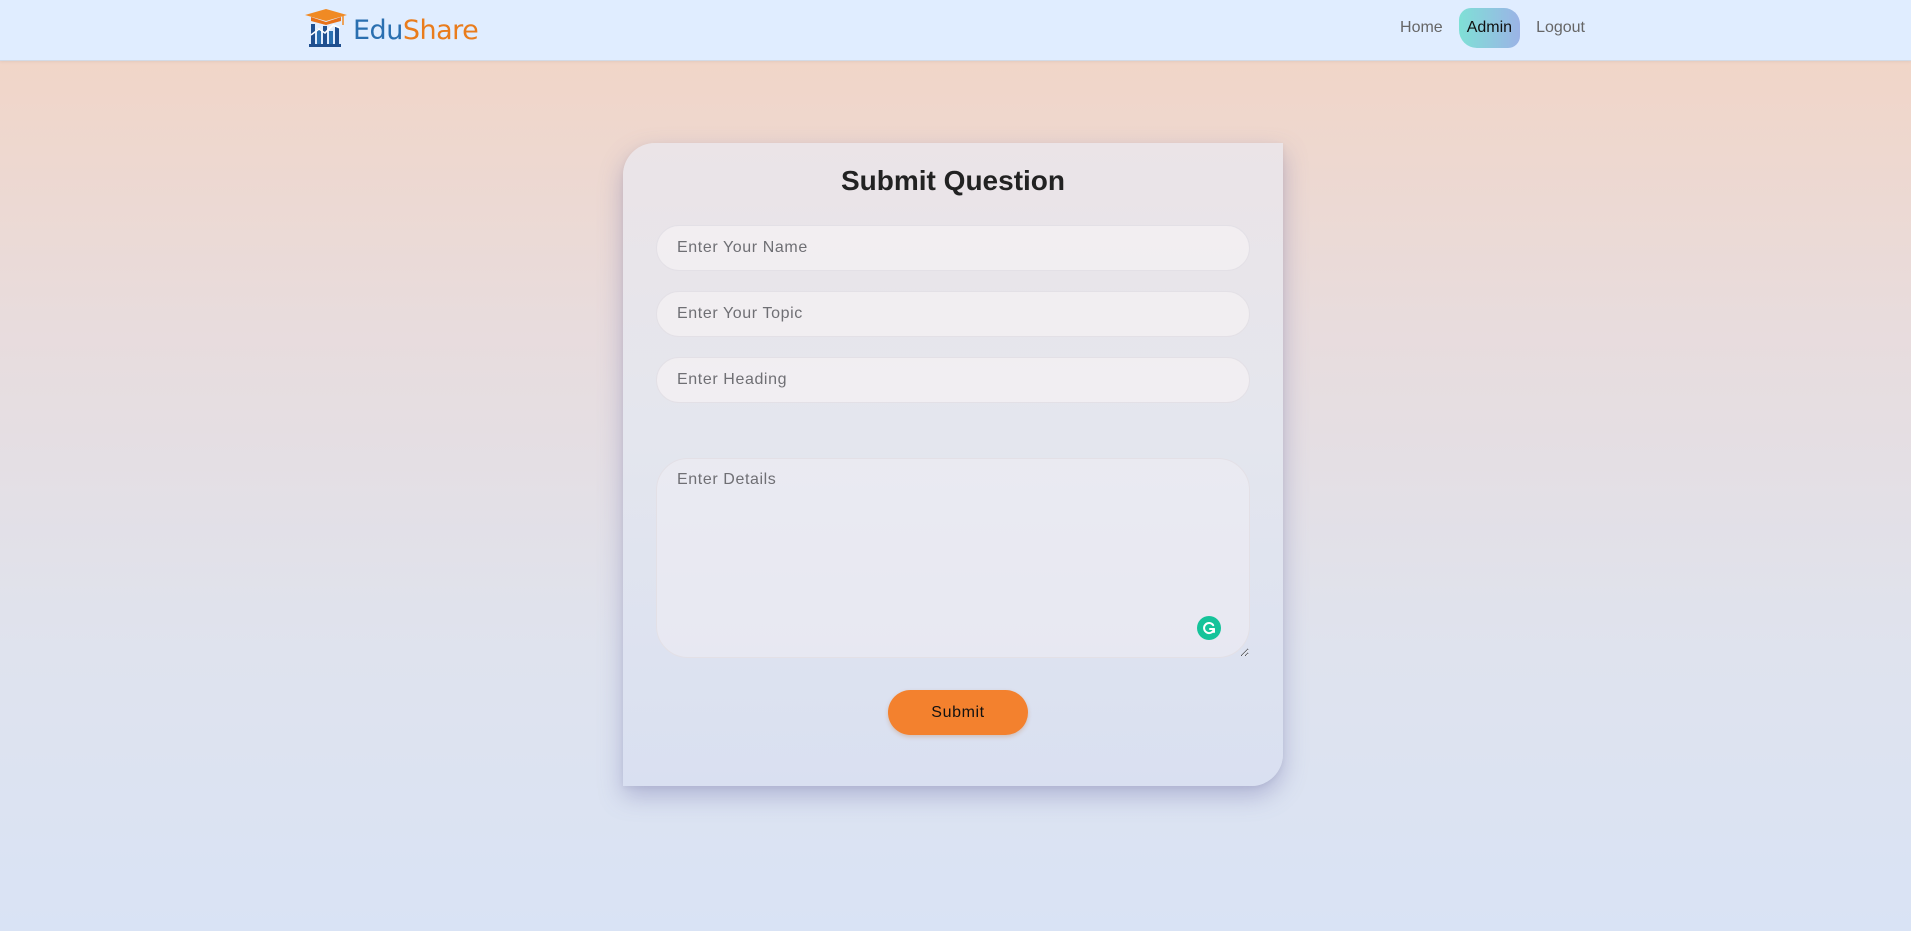  What do you see at coordinates (440, 30) in the screenshot?
I see `brand-name-share: Share` at bounding box center [440, 30].